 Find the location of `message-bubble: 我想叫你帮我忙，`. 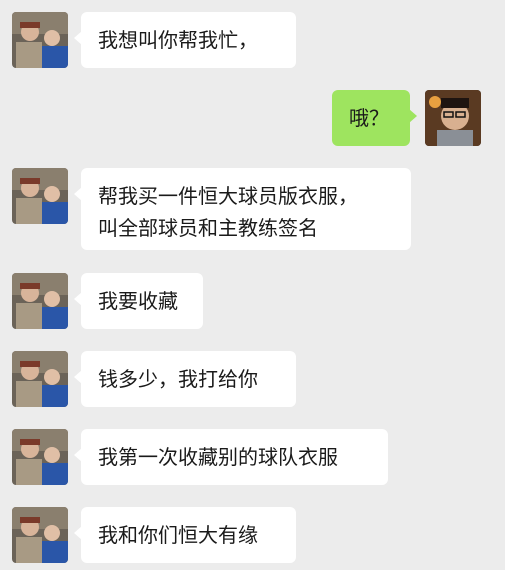

message-bubble: 我想叫你帮我忙， is located at coordinates (185, 40).